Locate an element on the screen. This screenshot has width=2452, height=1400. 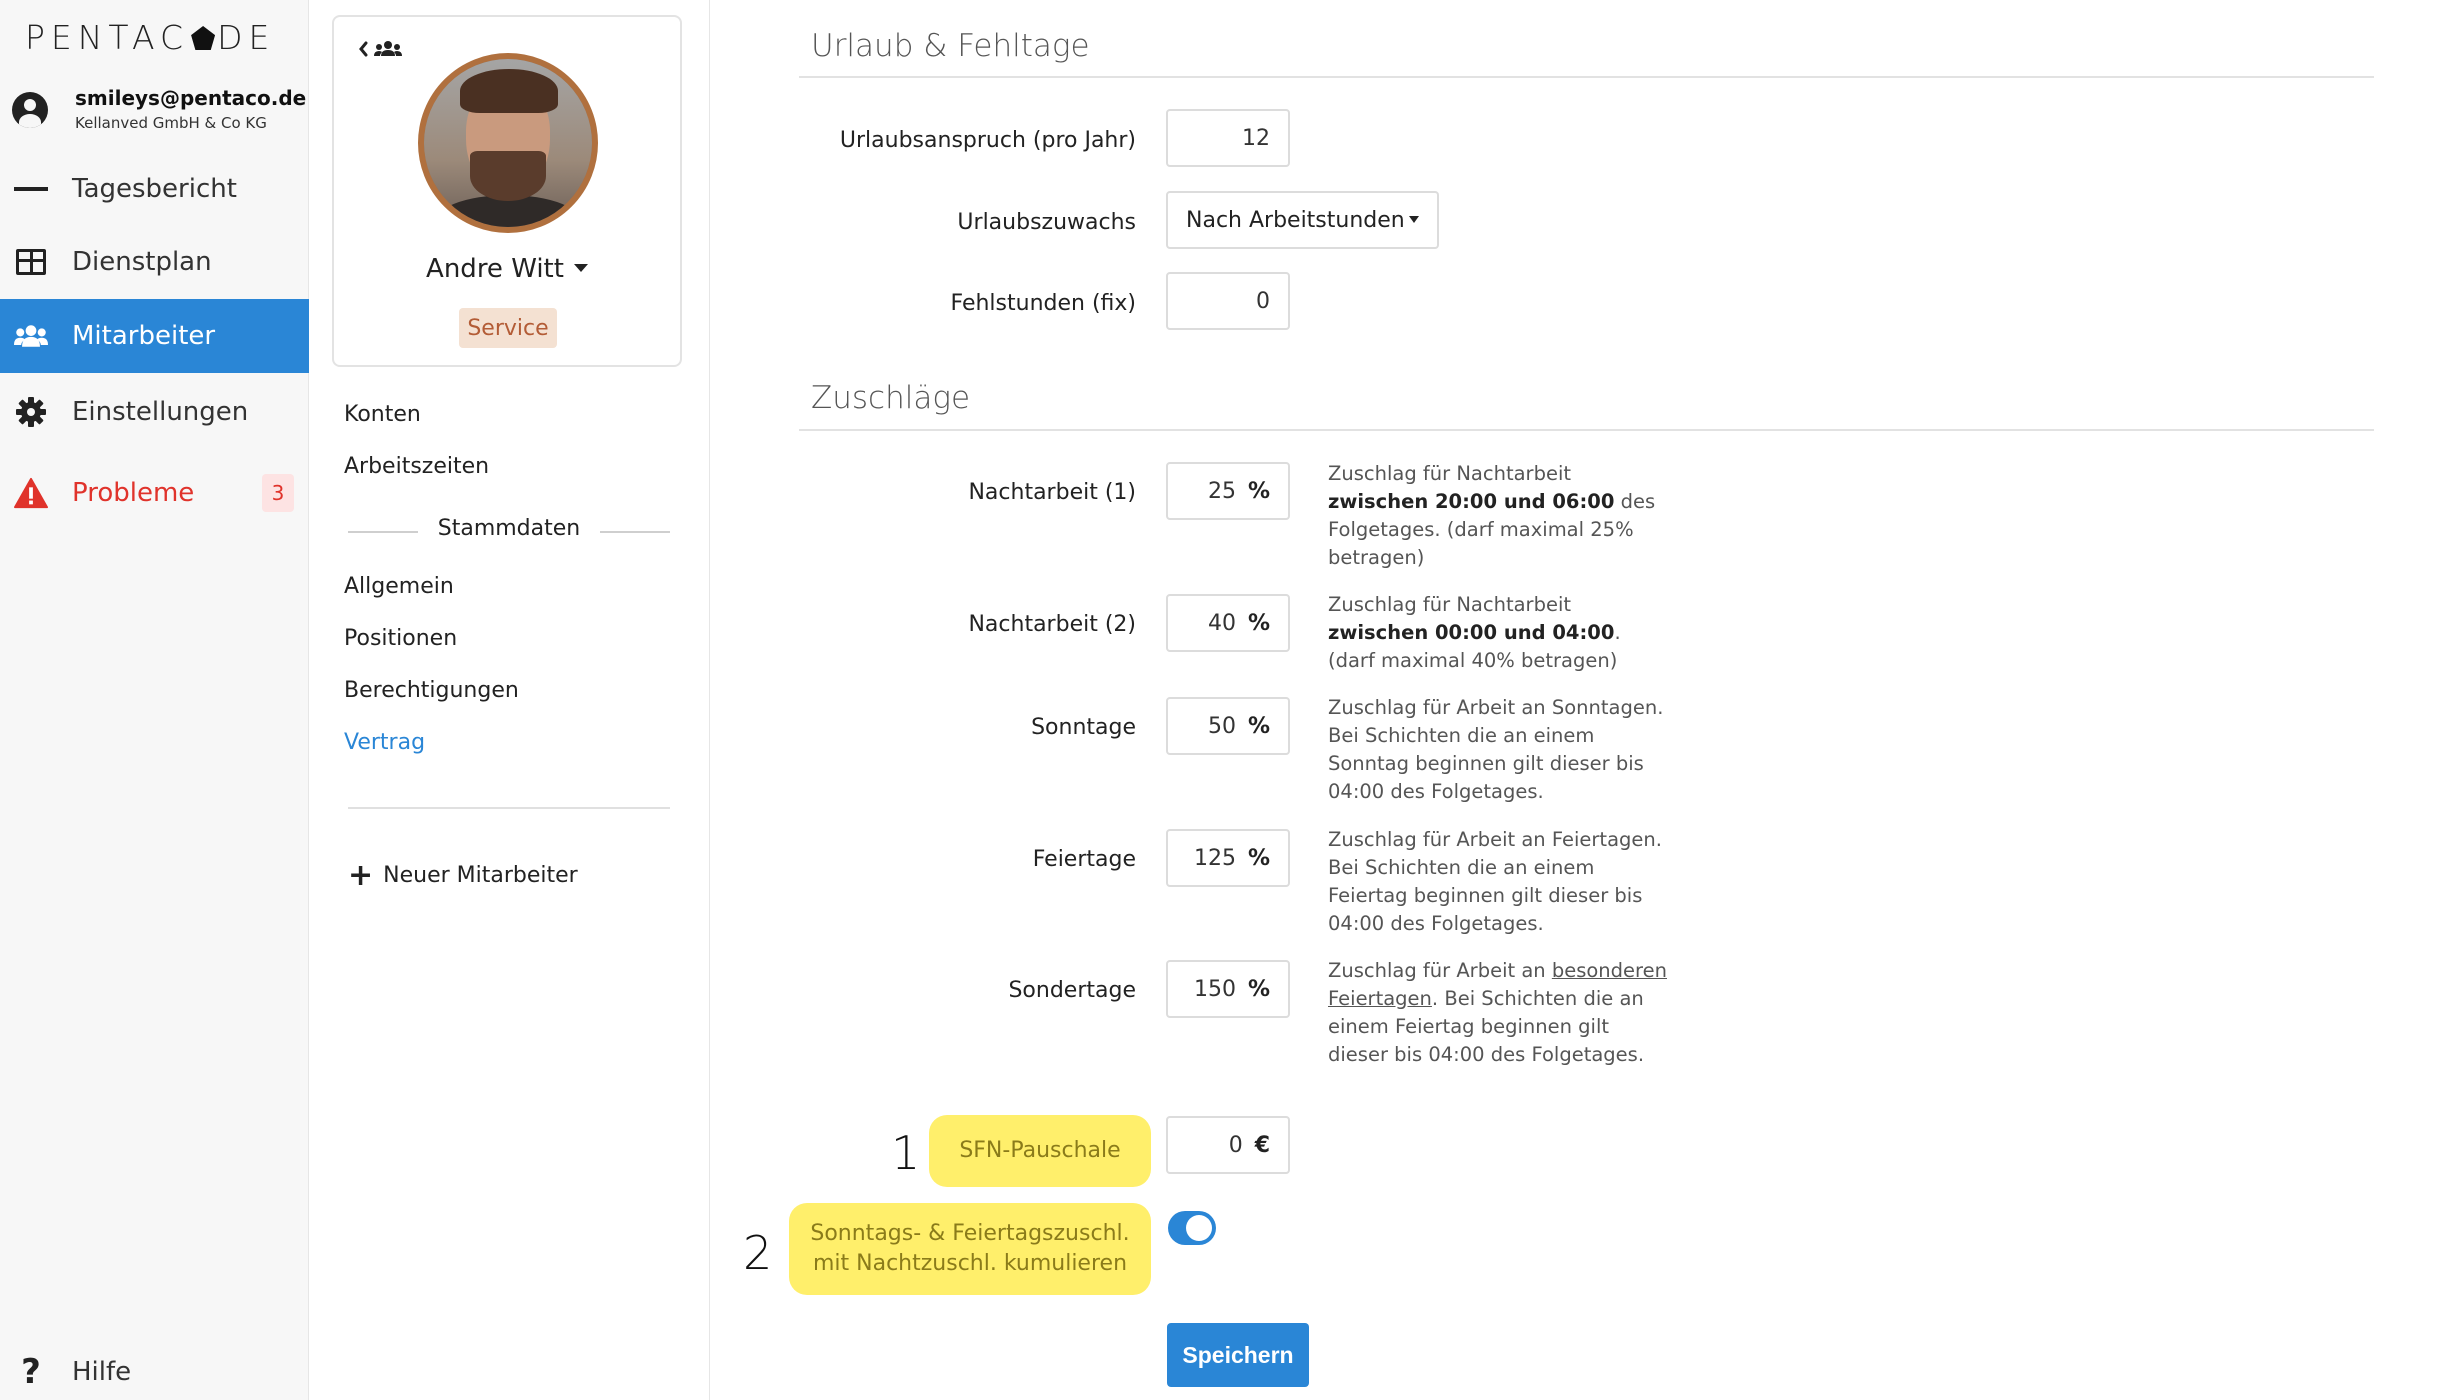
kumulieren-toggle is located at coordinates (1192, 1228).